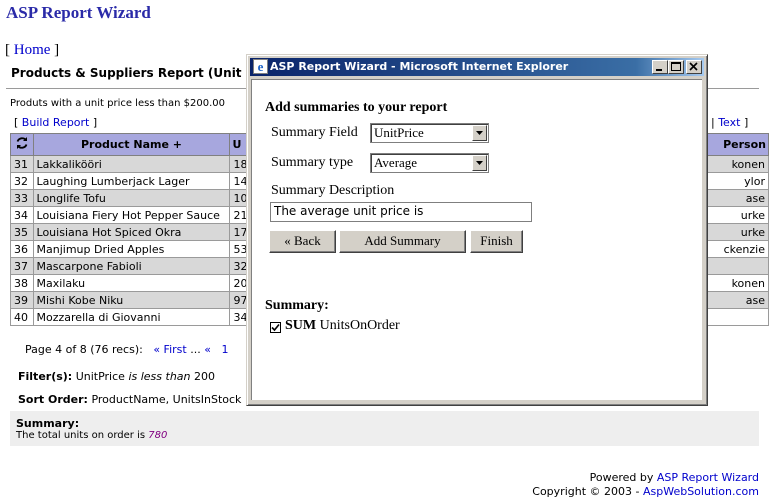 The image size is (769, 503). I want to click on summary-item-field: UnitsOnOrder, so click(359, 325).